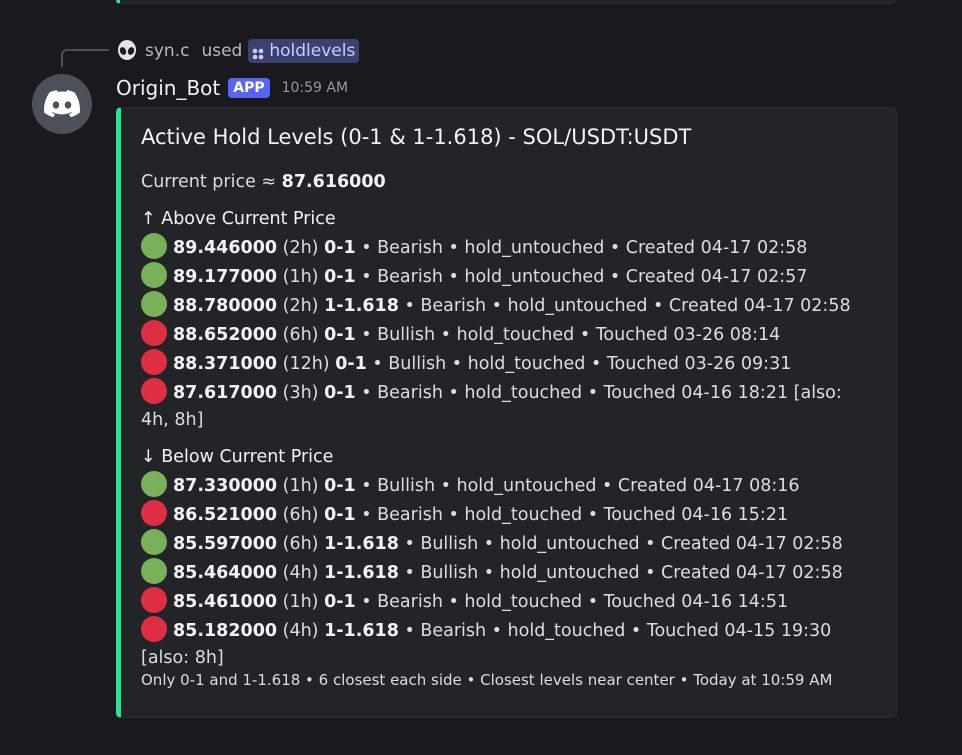  I want to click on discord-logo-icon, so click(62, 104).